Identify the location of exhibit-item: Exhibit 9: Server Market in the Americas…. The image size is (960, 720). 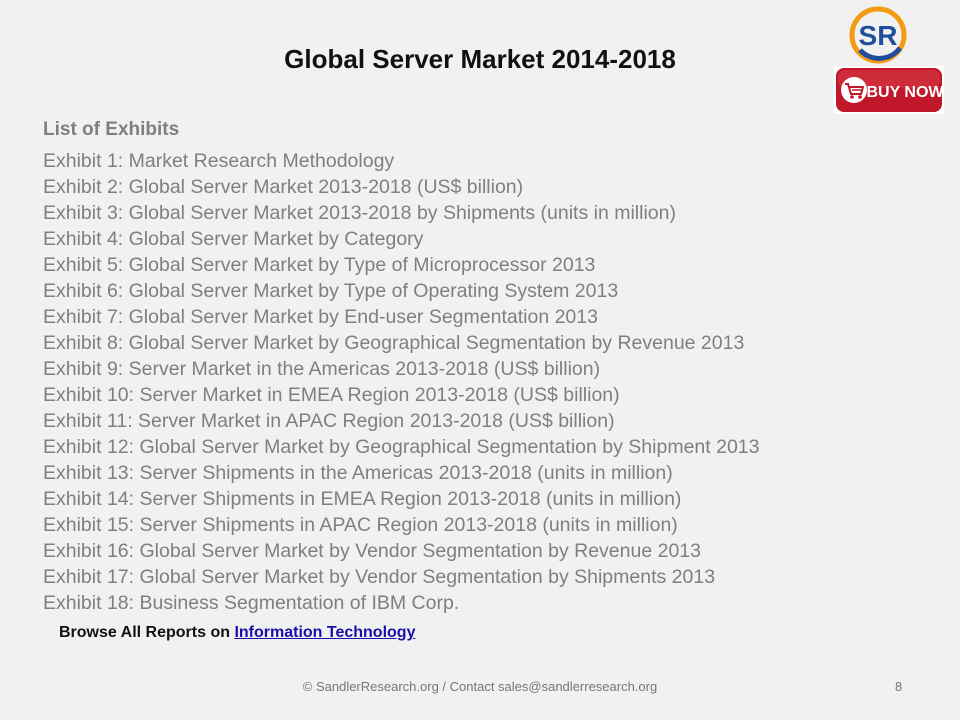
(322, 369).